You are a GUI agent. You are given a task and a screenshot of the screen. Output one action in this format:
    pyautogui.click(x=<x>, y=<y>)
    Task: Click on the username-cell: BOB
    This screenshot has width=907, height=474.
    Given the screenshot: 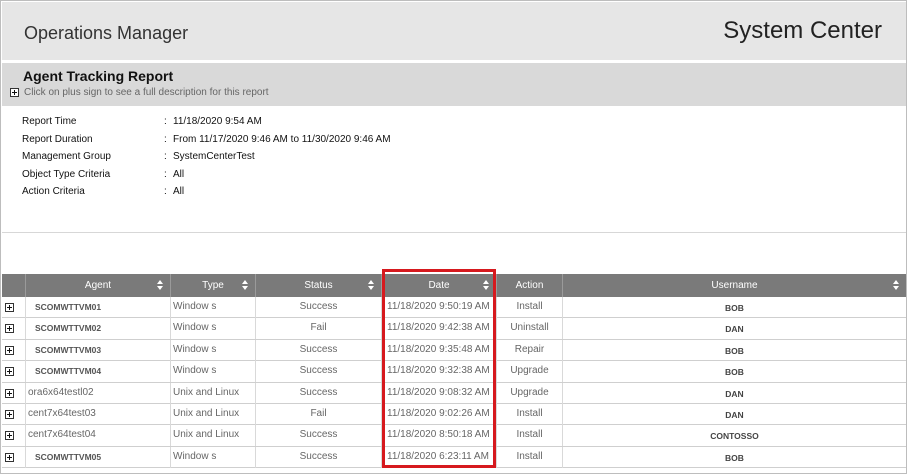 What is the action you would take?
    pyautogui.click(x=734, y=457)
    